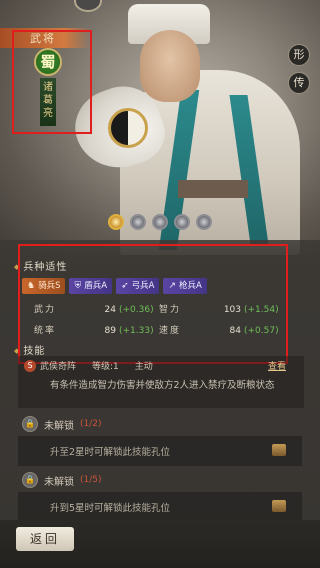 The image size is (320, 568). What do you see at coordinates (62, 480) in the screenshot?
I see `locked-slot-header: 🔒 未解锁 (1/5)` at bounding box center [62, 480].